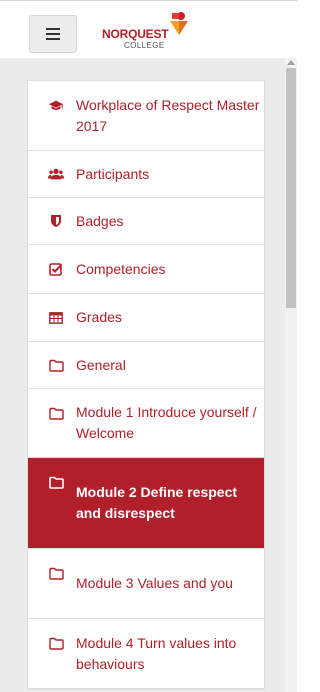  I want to click on nav-item-badges: Badges, so click(146, 221).